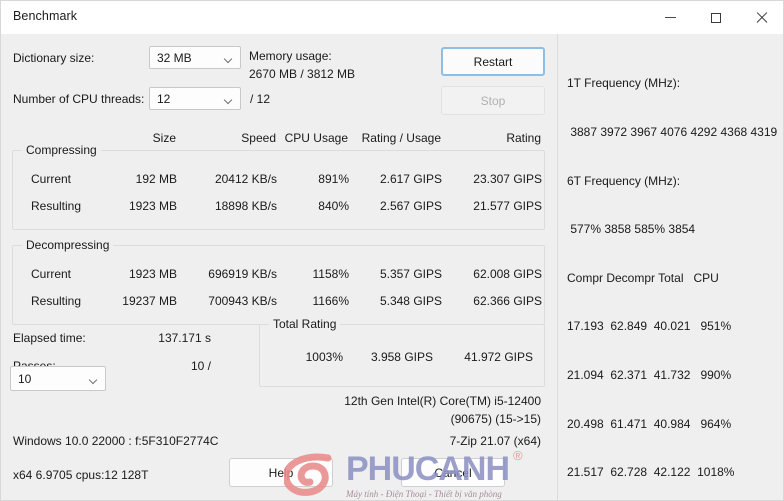  What do you see at coordinates (152, 274) in the screenshot?
I see `decompressing-current-size: 1923 MB` at bounding box center [152, 274].